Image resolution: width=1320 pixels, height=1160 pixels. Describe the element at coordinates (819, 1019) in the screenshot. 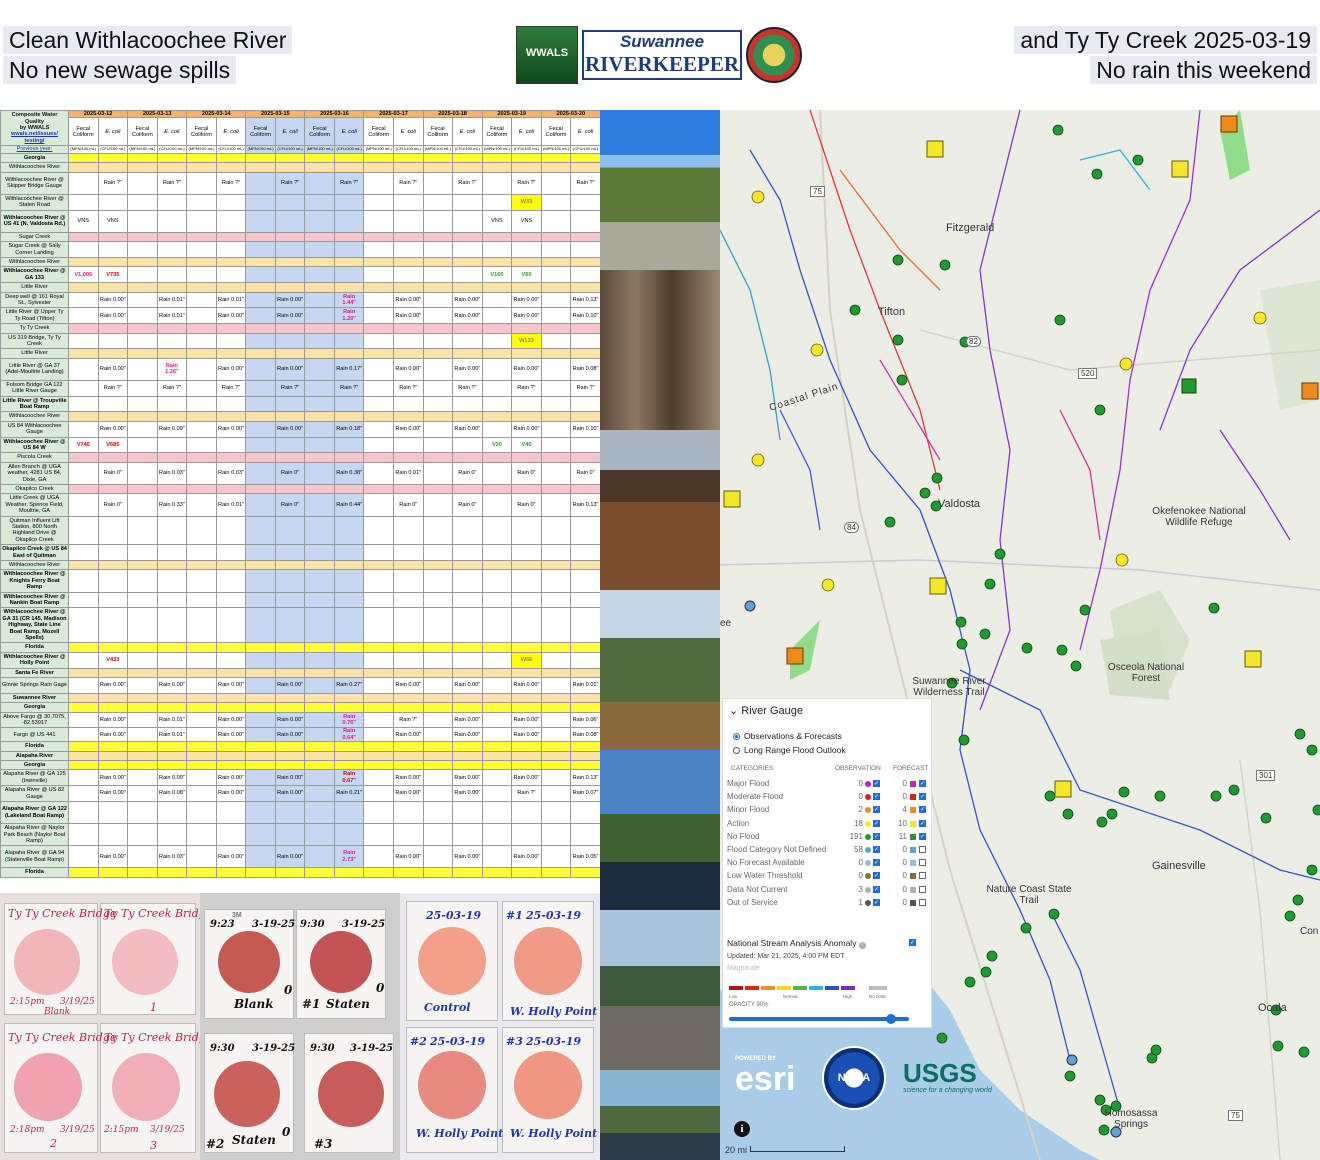

I see `opacity-slider` at that location.